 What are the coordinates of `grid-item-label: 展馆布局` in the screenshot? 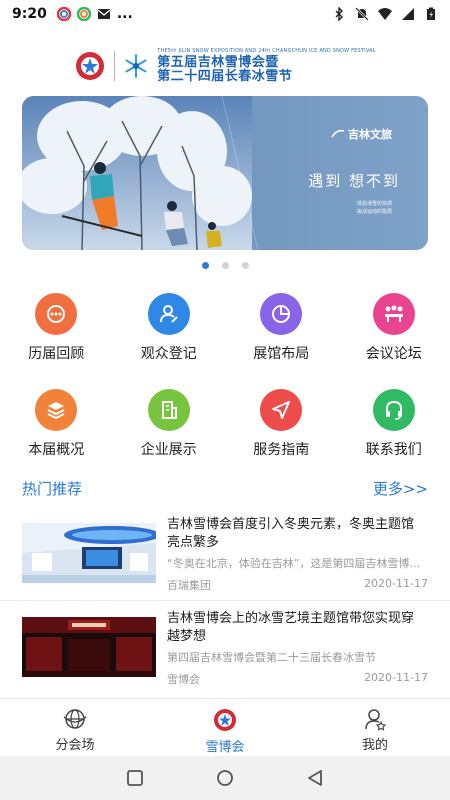 It's located at (281, 354).